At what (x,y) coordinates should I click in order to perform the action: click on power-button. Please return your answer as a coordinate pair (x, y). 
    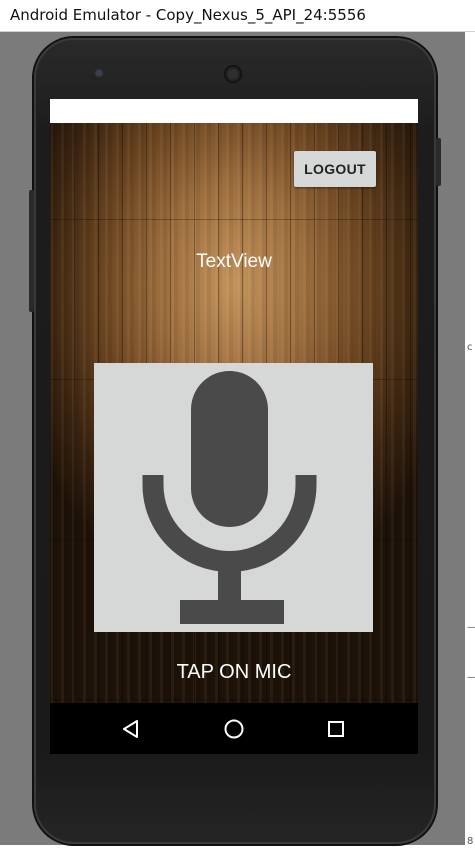
    Looking at the image, I should click on (438, 162).